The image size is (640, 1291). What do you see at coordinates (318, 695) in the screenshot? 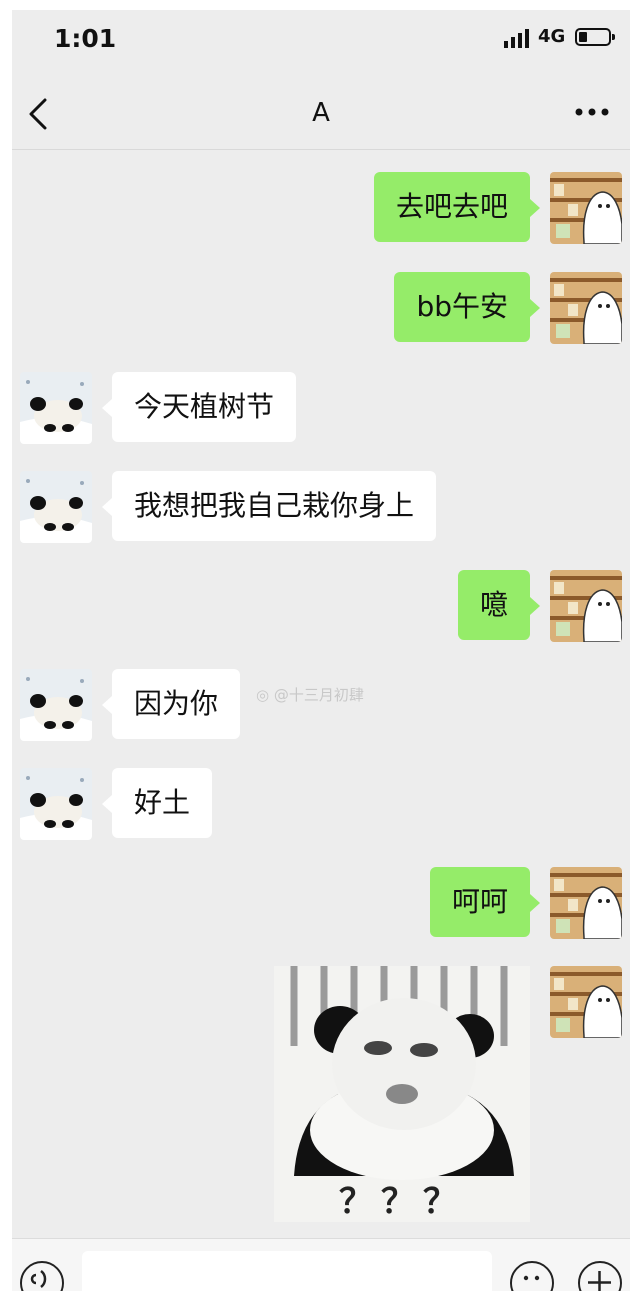
I see `watermark-text: @十三月初肆` at bounding box center [318, 695].